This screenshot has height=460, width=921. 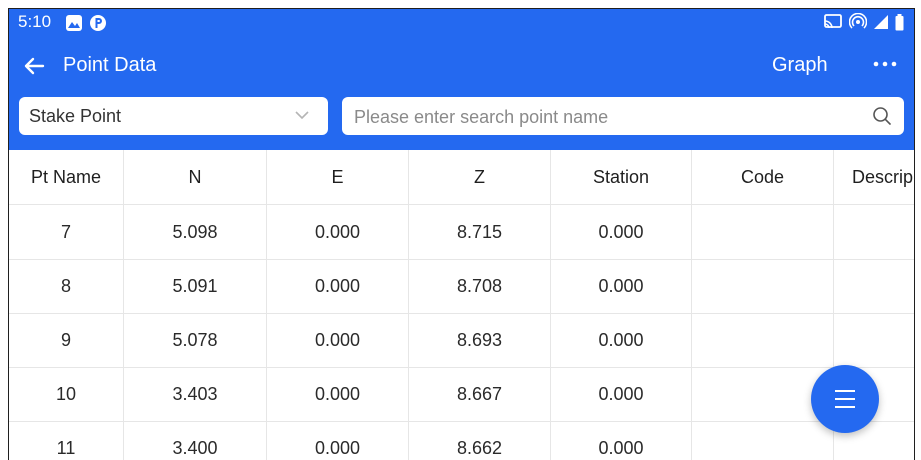 What do you see at coordinates (480, 232) in the screenshot?
I see `table-cell: 8.715` at bounding box center [480, 232].